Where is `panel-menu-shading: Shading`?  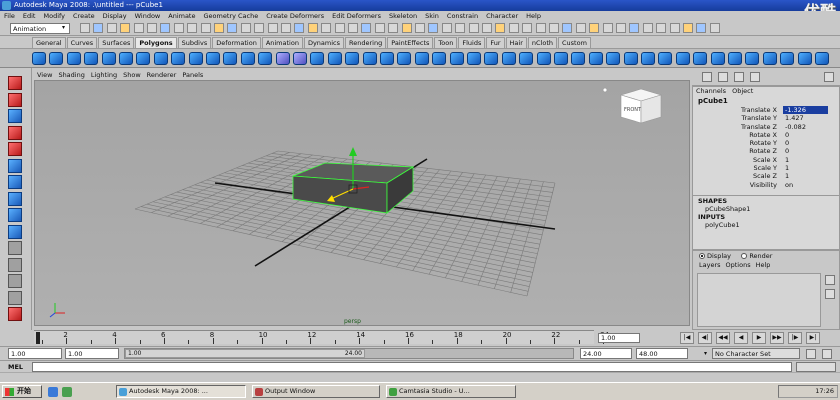
panel-menu-shading: Shading is located at coordinates (71, 75).